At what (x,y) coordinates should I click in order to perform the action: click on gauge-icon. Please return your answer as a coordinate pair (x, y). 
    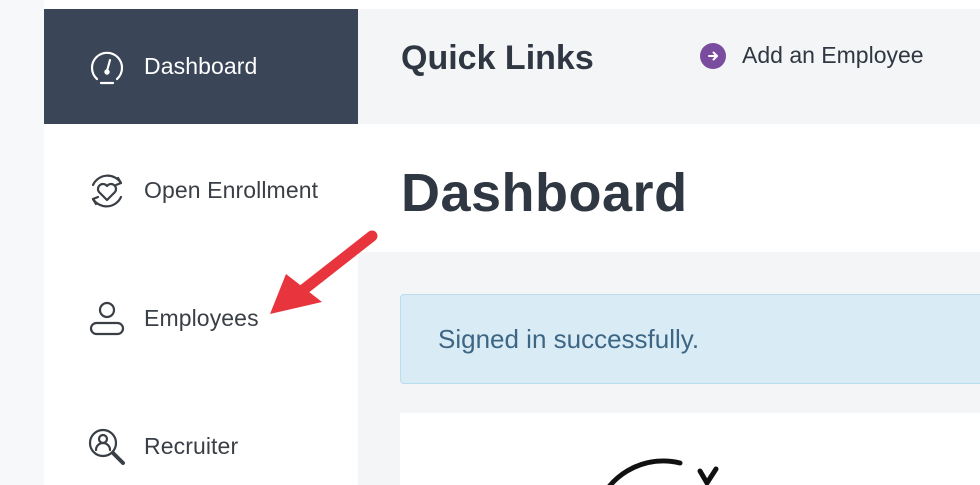
    Looking at the image, I should click on (107, 67).